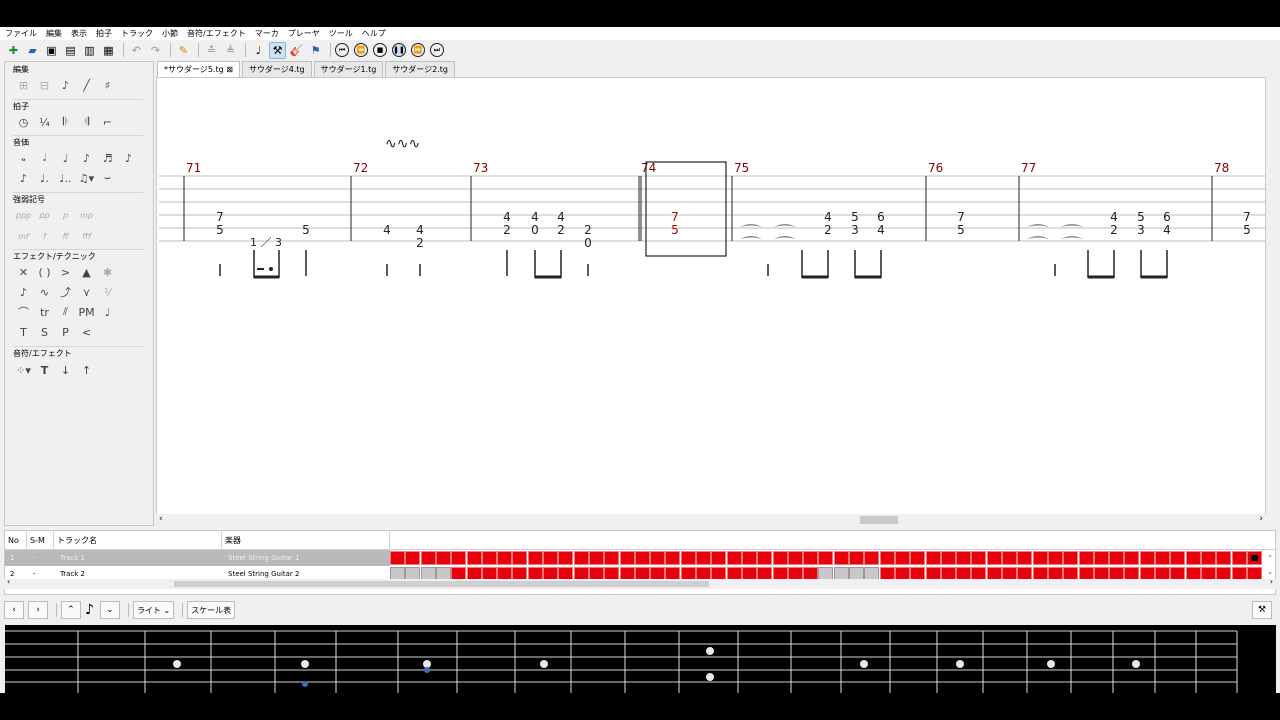 Image resolution: width=1280 pixels, height=720 pixels. What do you see at coordinates (16, 540) in the screenshot?
I see `header-no: No` at bounding box center [16, 540].